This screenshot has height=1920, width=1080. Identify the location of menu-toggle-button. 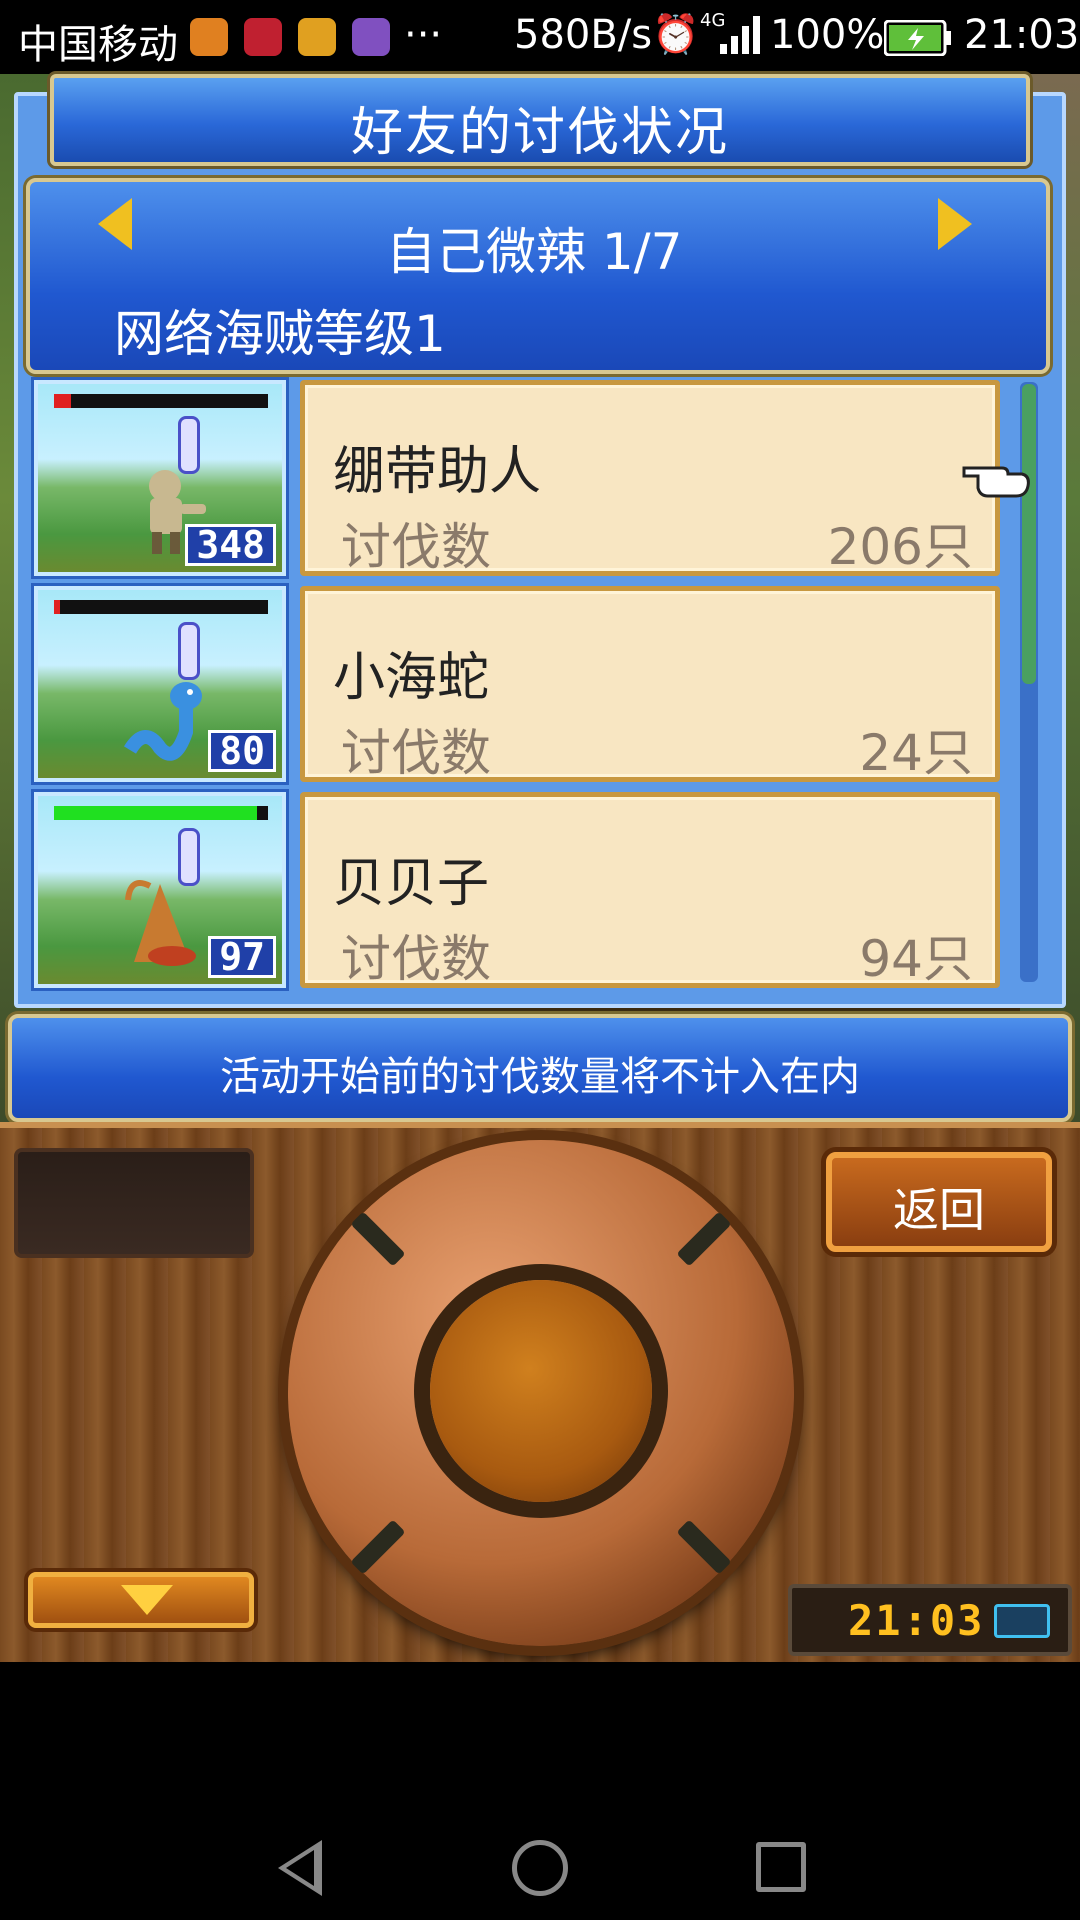
(141, 1600).